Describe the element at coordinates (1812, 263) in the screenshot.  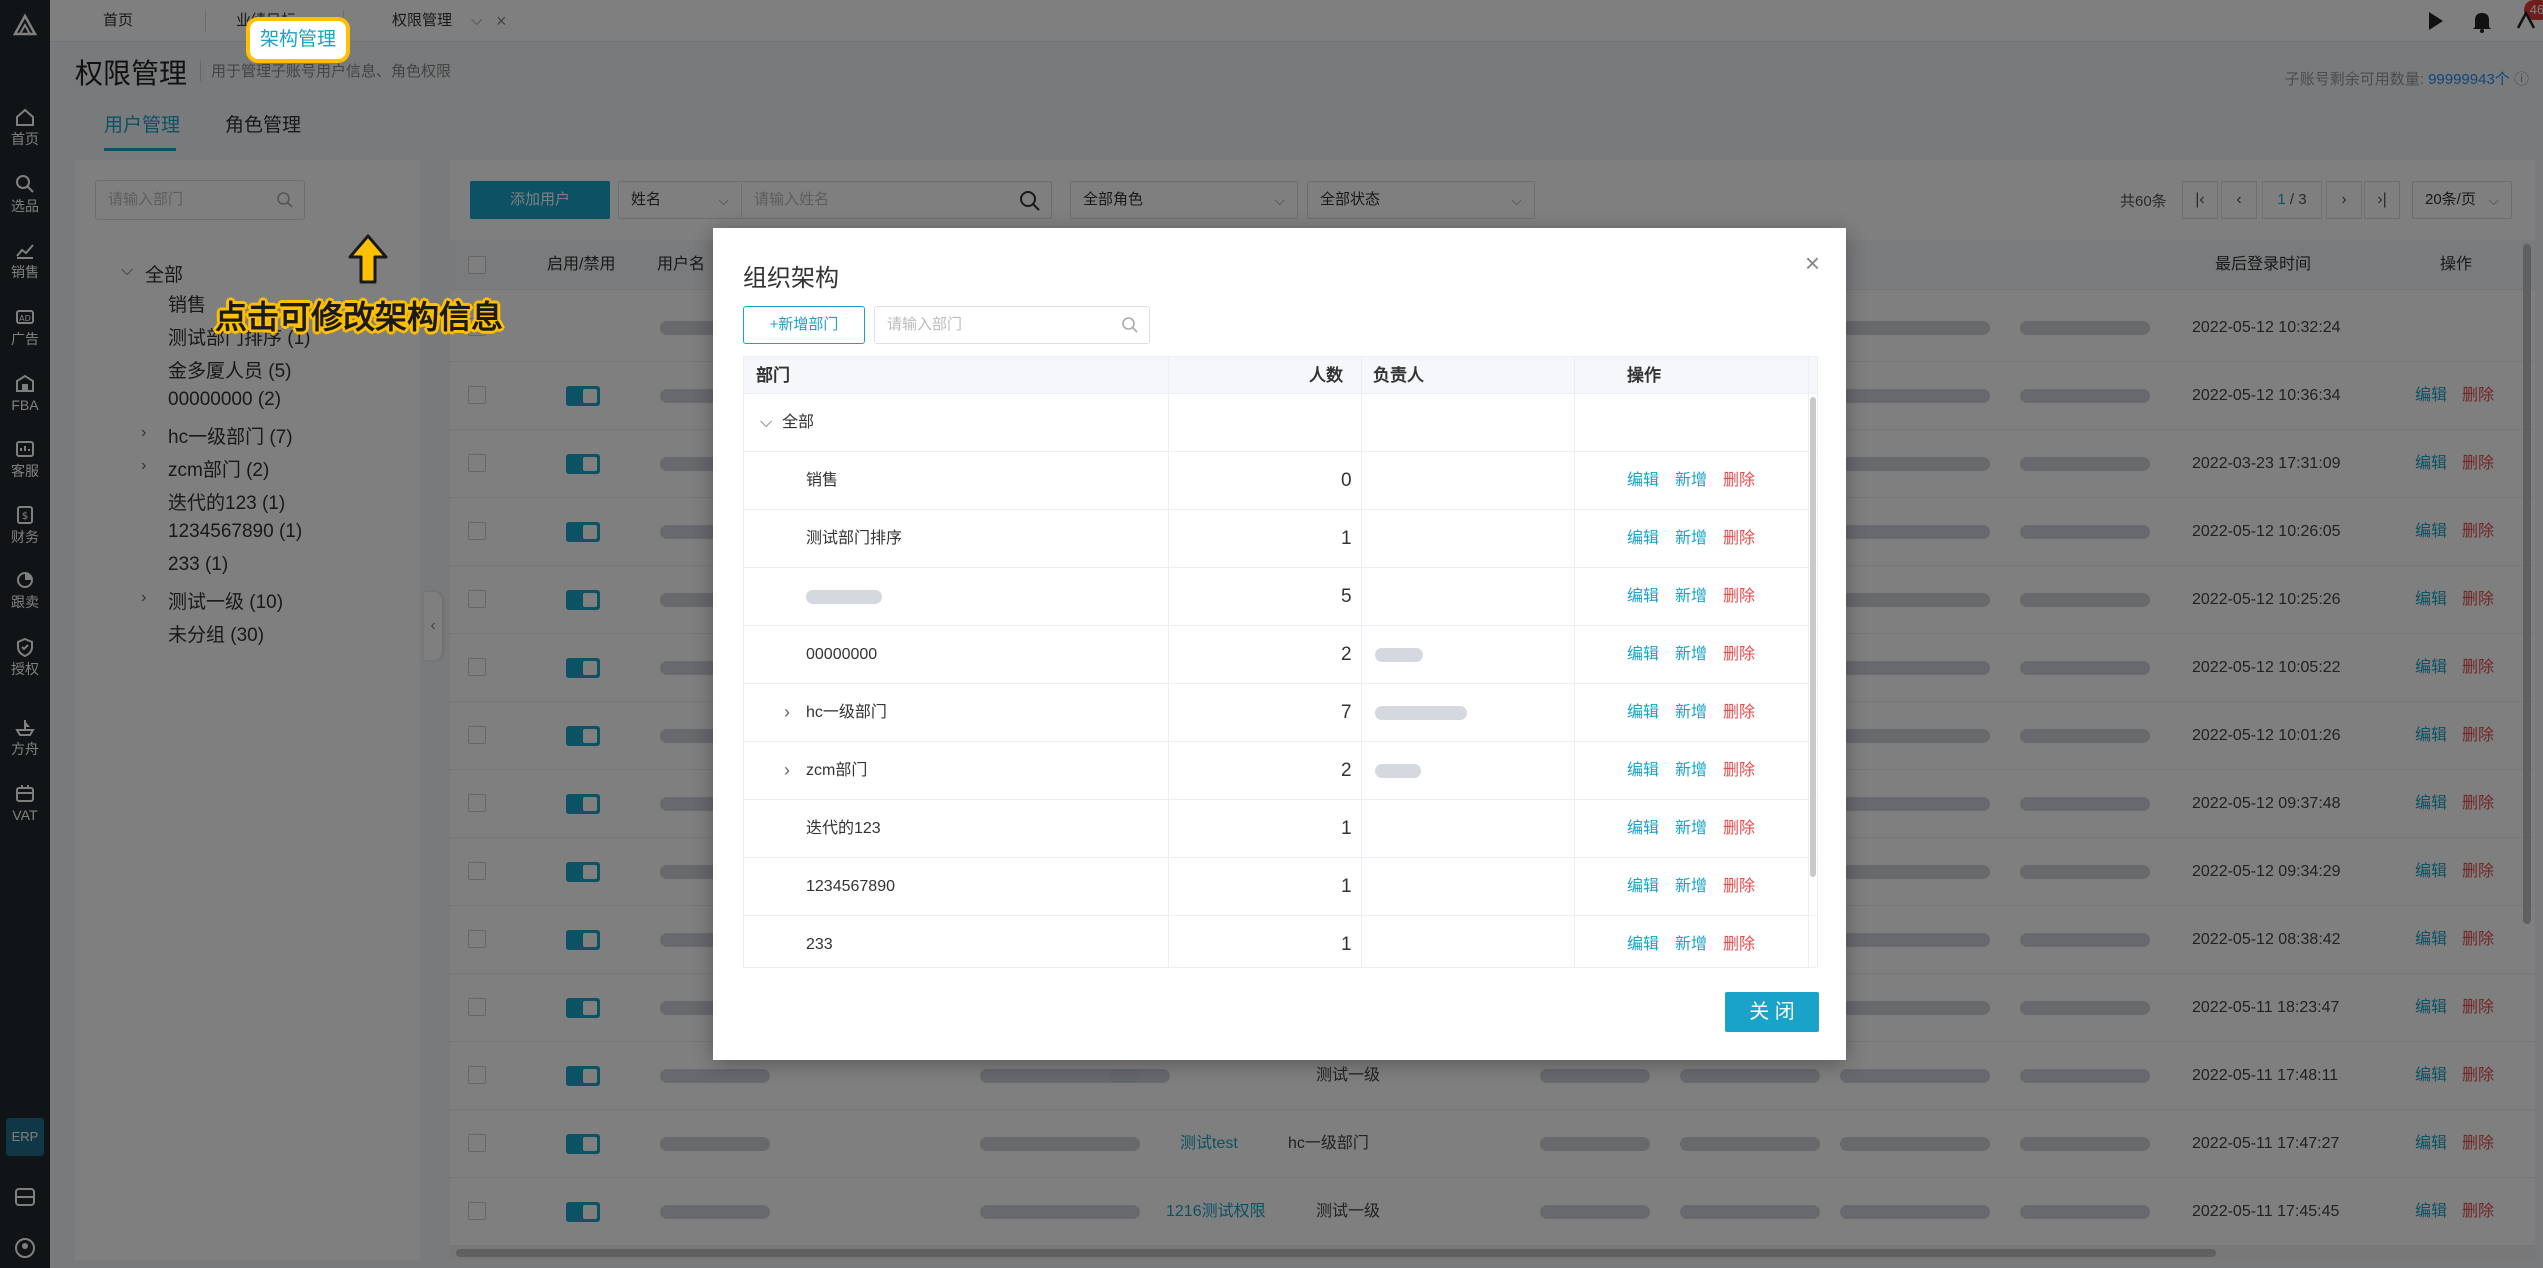
I see `close-icon: ×` at that location.